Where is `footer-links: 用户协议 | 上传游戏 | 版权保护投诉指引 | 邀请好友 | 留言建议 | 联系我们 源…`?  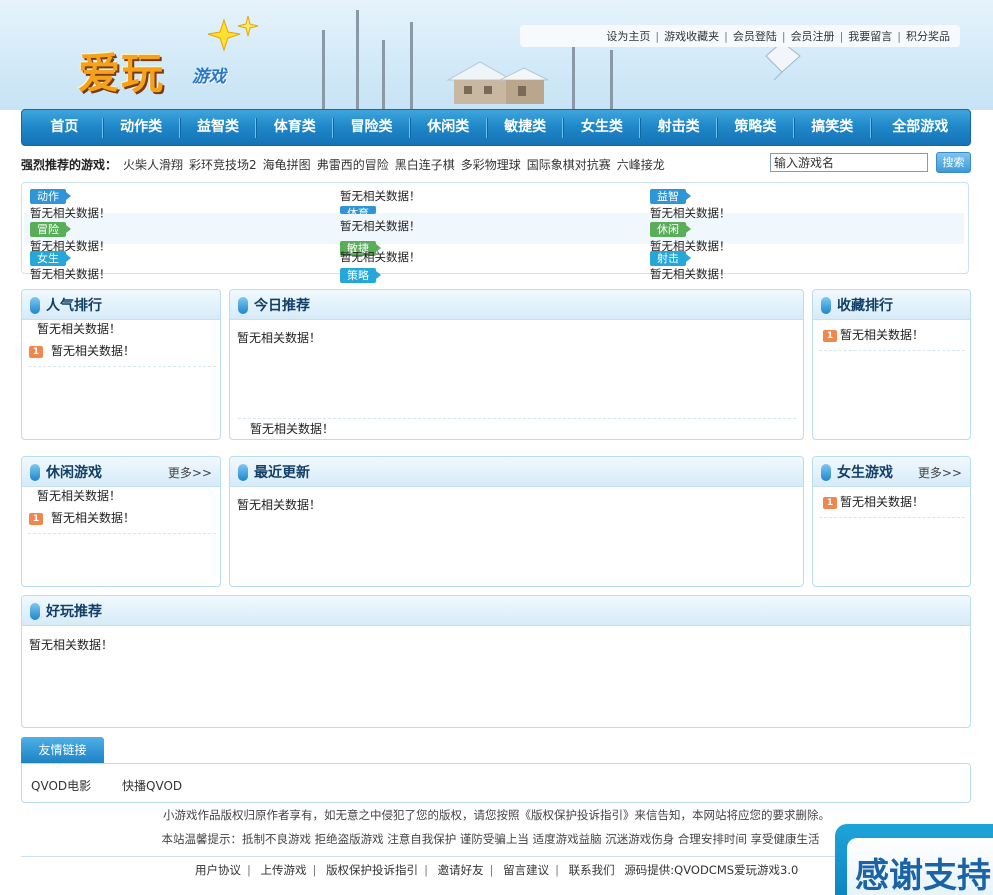 footer-links: 用户协议 | 上传游戏 | 版权保护投诉指引 | 邀请好友 | 留言建议 | 联系我们 源… is located at coordinates (497, 870).